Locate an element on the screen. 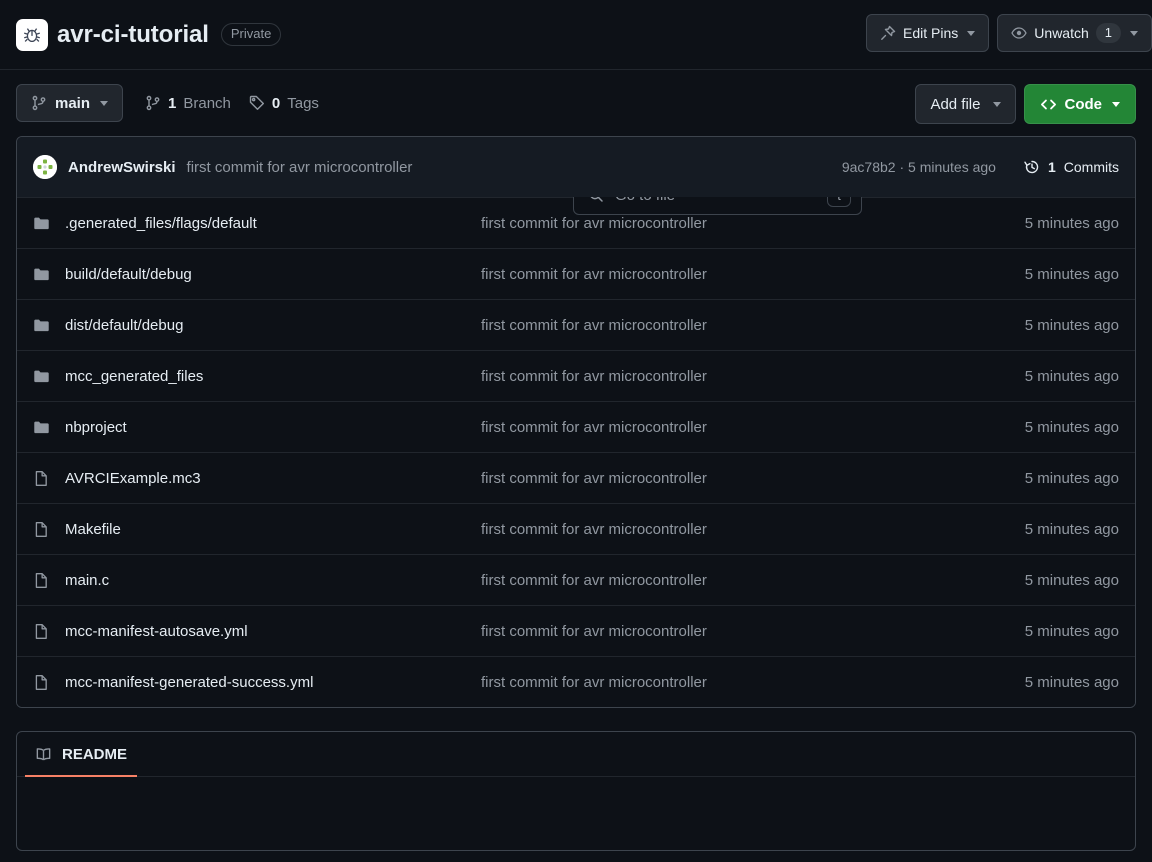 The image size is (1152, 862). eye-icon is located at coordinates (1019, 33).